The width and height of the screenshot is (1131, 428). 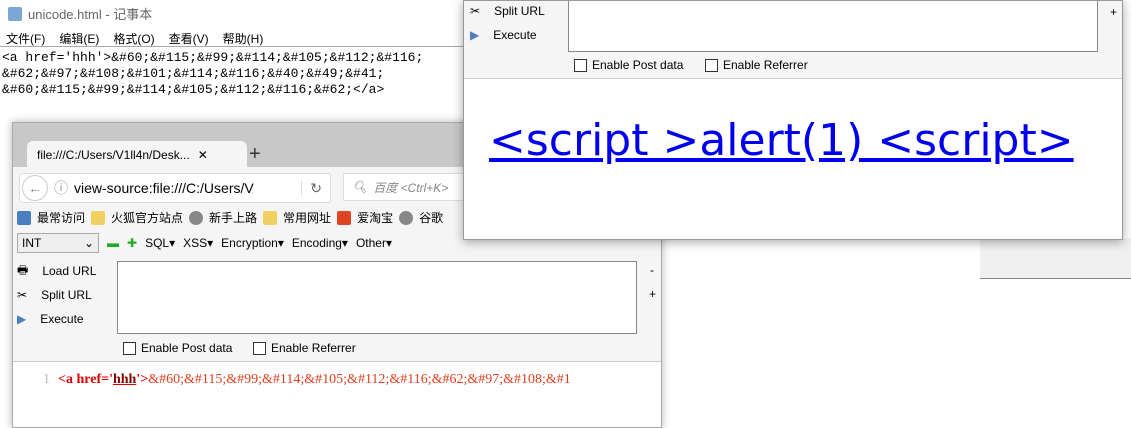 I want to click on search-icon: 🔍︎, so click(x=360, y=187).